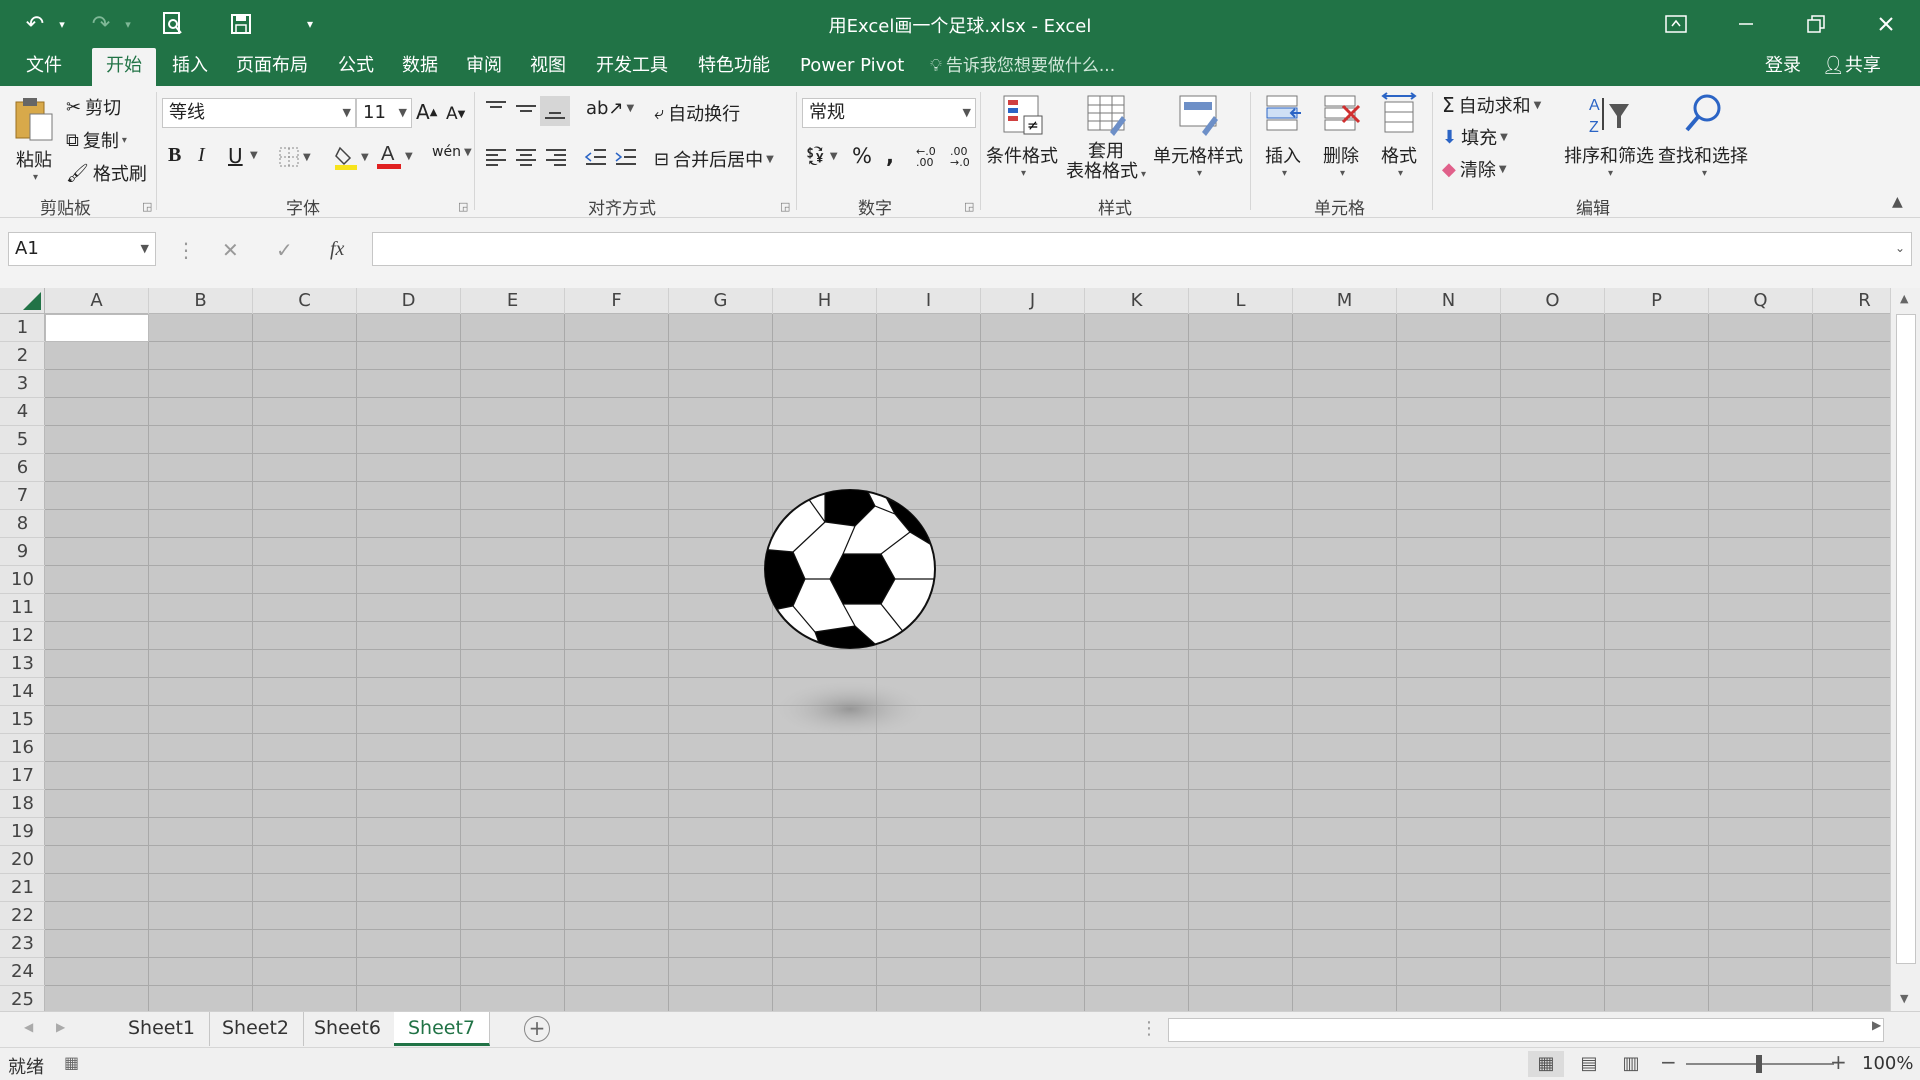 The image size is (1920, 1080). What do you see at coordinates (201, 301) in the screenshot?
I see `column-header: B` at bounding box center [201, 301].